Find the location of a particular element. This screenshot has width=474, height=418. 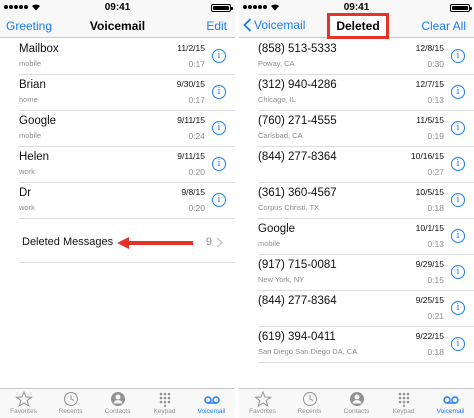

caller-location: Chicago, IL is located at coordinates (277, 99).